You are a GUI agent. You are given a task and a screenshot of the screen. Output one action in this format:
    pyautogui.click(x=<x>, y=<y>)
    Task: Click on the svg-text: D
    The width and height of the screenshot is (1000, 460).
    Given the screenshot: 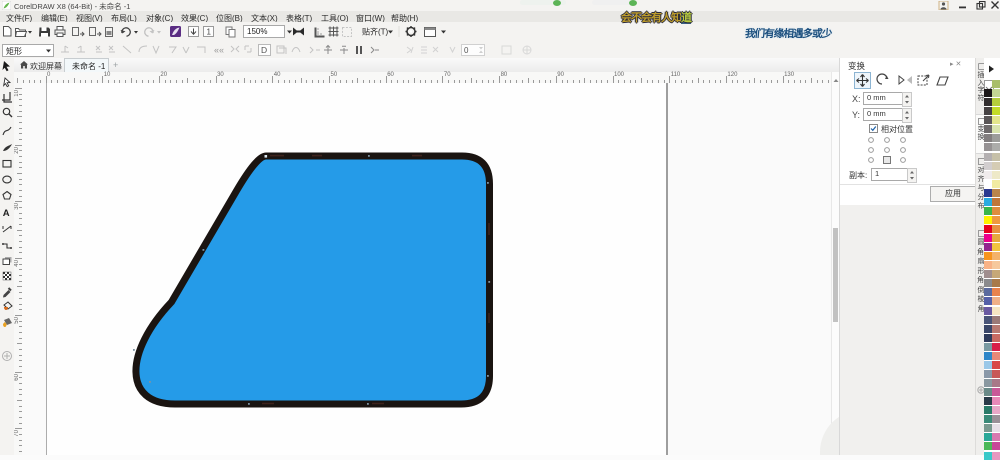 What is the action you would take?
    pyautogui.click(x=264, y=50)
    